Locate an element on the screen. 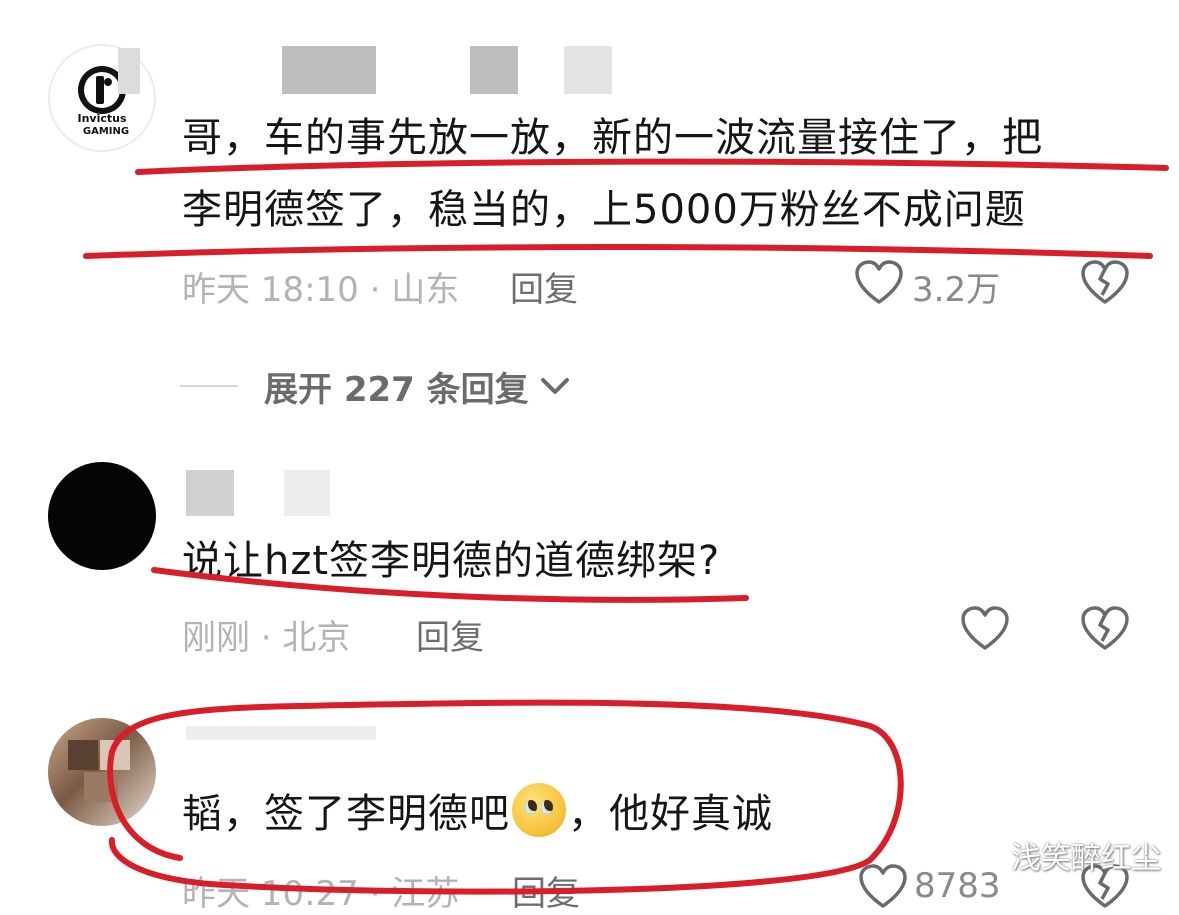 The image size is (1179, 915). divider-line is located at coordinates (209, 386).